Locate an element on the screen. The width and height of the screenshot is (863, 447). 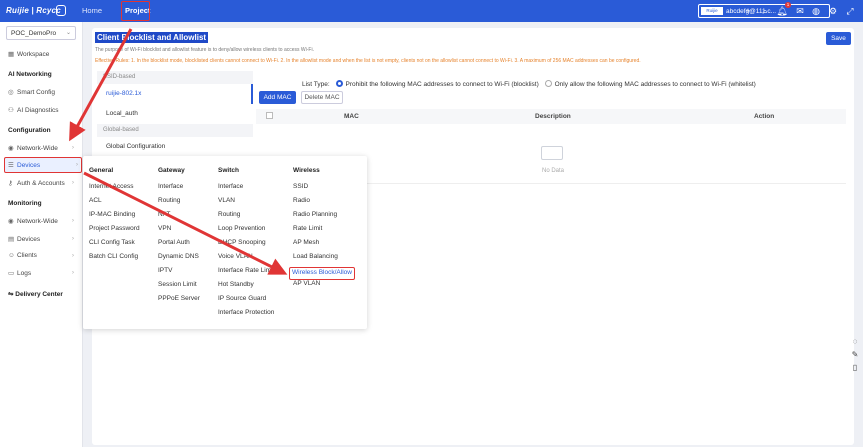
floating-tools: ◌ ✎ ▯ is located at coordinates (855, 356).